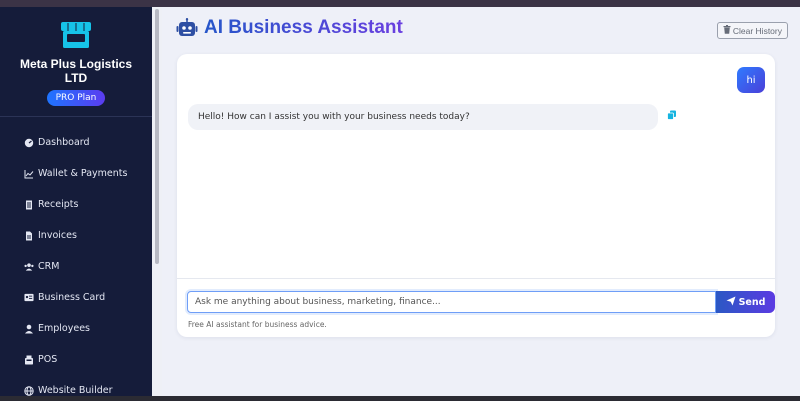 This screenshot has height=401, width=800. Describe the element at coordinates (400, 3) in the screenshot. I see `window-top-strip` at that location.